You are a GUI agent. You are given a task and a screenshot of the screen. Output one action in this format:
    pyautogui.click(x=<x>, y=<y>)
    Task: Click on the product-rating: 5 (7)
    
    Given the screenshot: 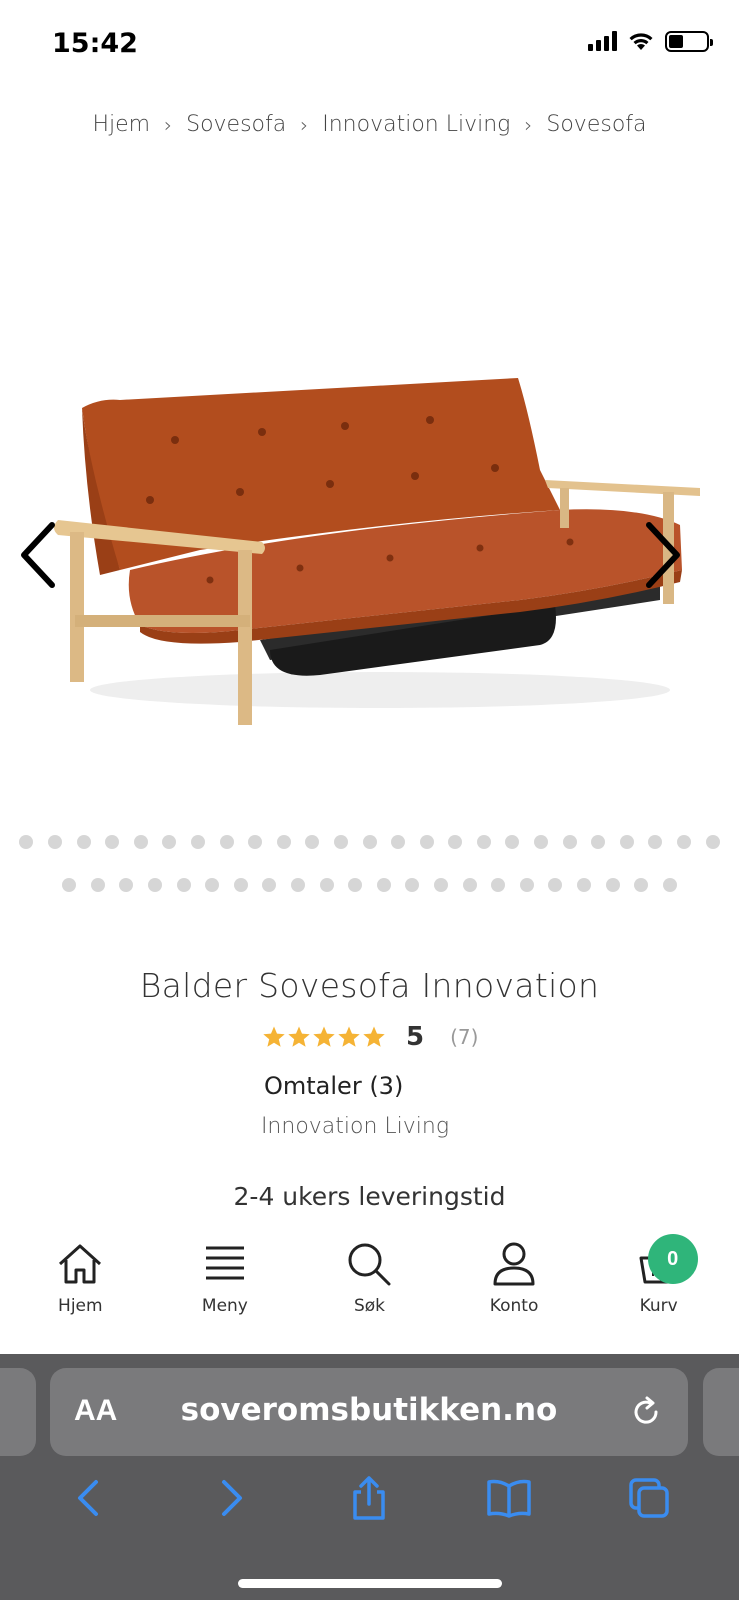 What is the action you would take?
    pyautogui.click(x=370, y=1037)
    